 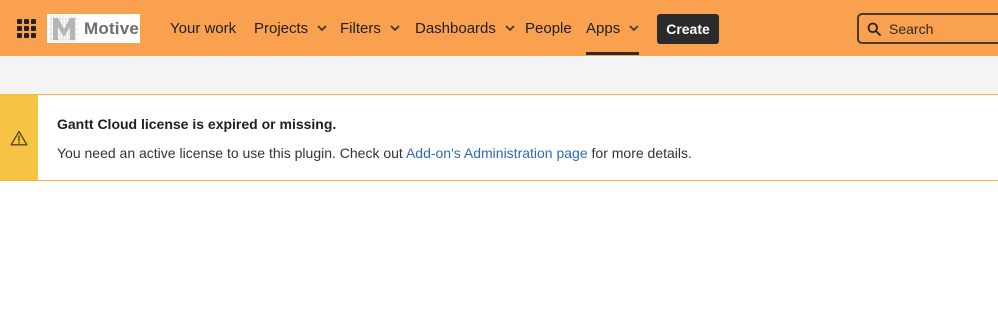 I want to click on nav-dashboards: Dashboards, so click(x=465, y=28).